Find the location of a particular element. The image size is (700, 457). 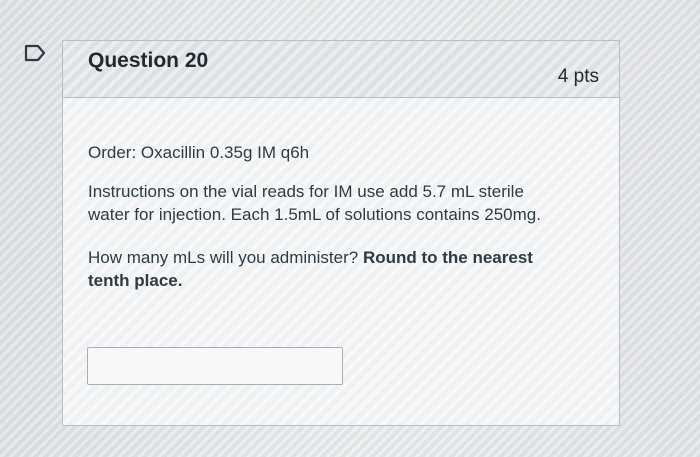

answer-input is located at coordinates (215, 366).